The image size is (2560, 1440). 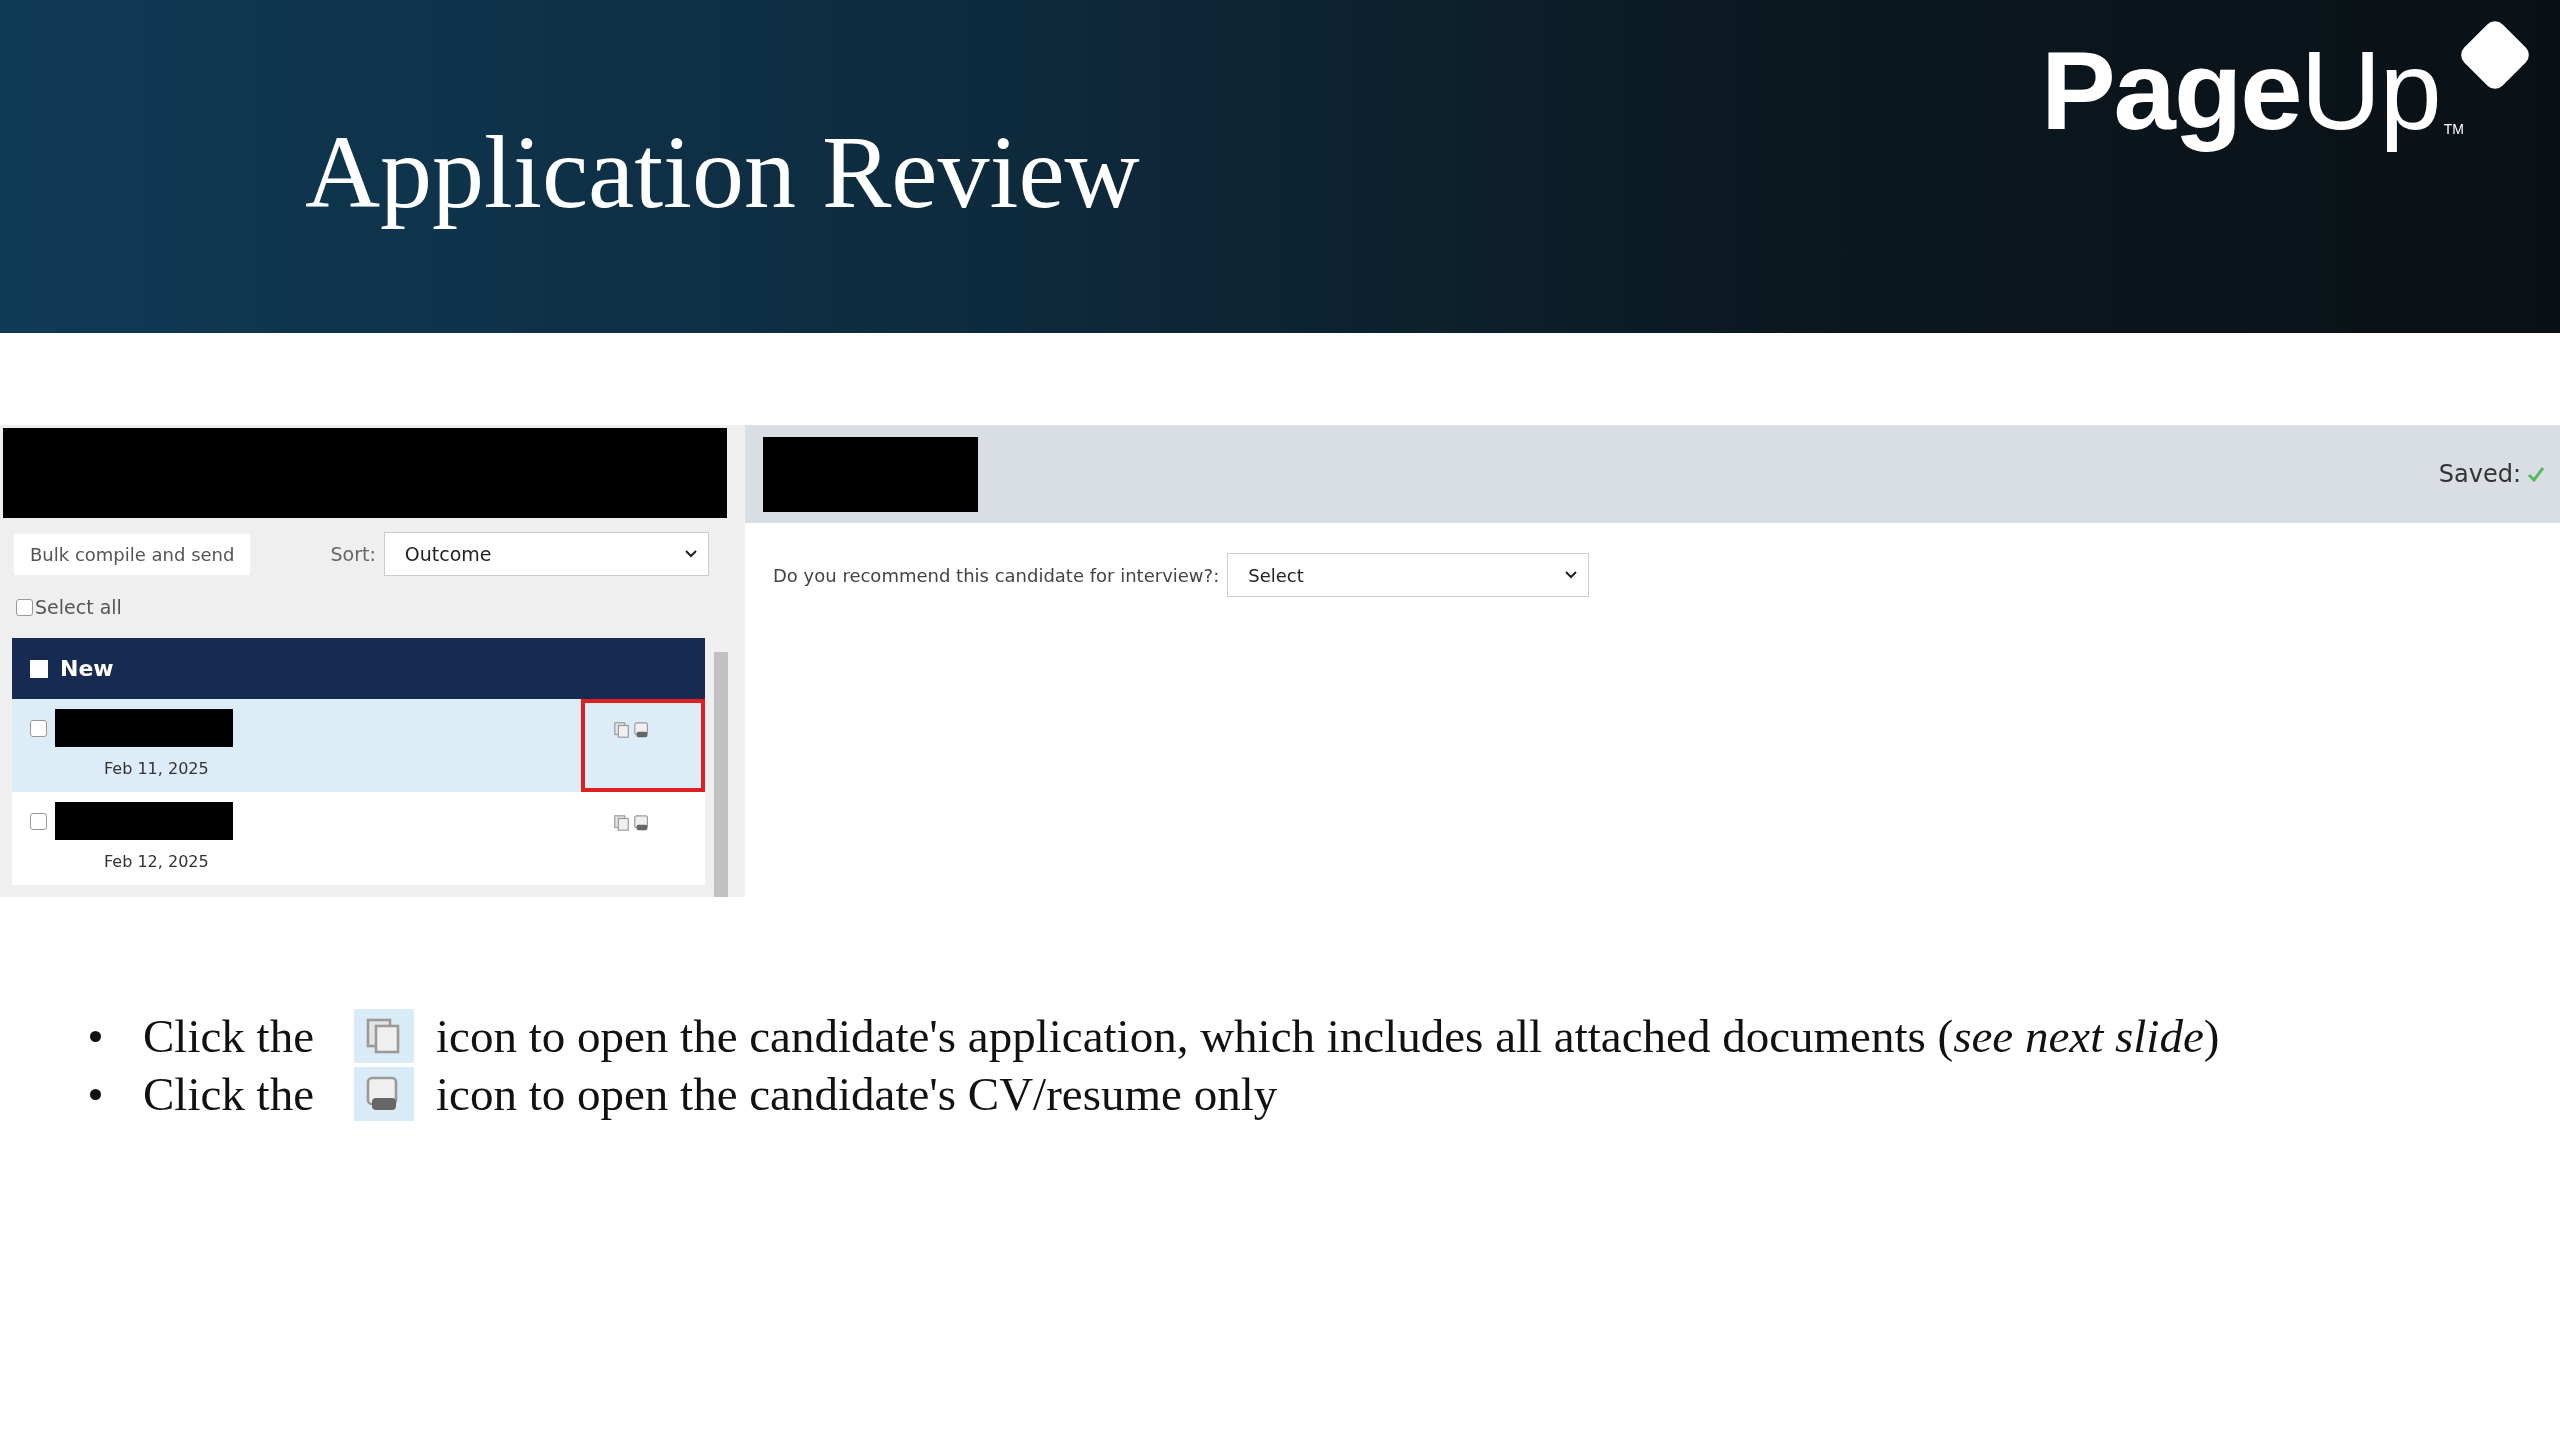 I want to click on candidate-row: Feb 11, 2025, so click(x=358, y=745).